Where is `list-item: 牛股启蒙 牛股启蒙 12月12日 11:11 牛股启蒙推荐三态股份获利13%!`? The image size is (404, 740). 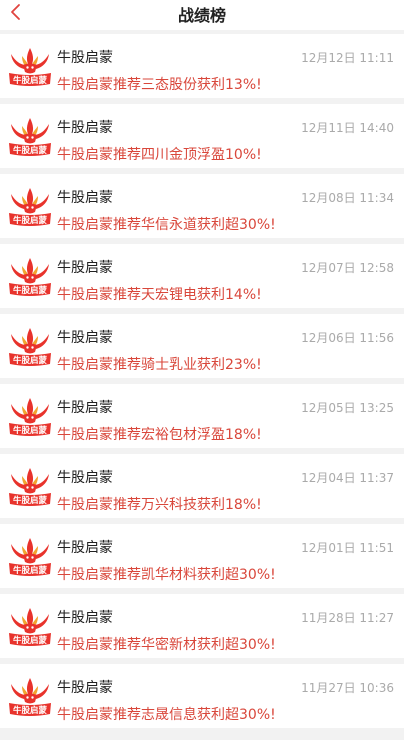 list-item: 牛股启蒙 牛股启蒙 12月12日 11:11 牛股启蒙推荐三态股份获利13%! is located at coordinates (202, 66).